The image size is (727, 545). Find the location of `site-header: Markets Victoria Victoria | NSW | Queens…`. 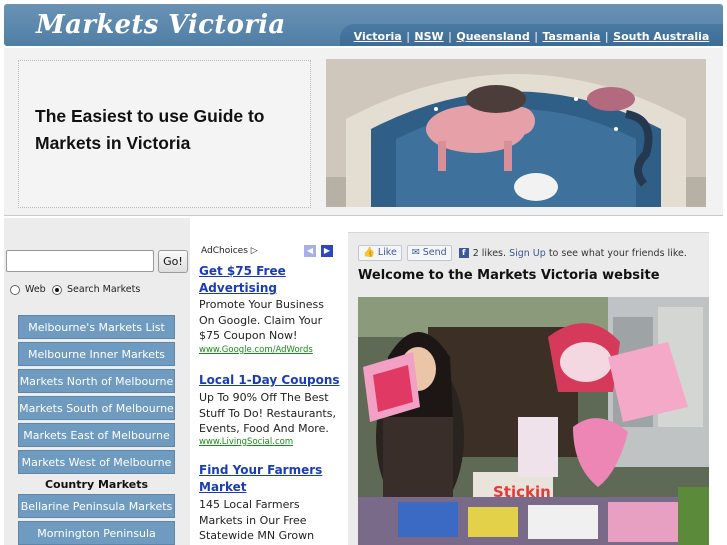

site-header: Markets Victoria Victoria | NSW | Queens… is located at coordinates (363, 25).